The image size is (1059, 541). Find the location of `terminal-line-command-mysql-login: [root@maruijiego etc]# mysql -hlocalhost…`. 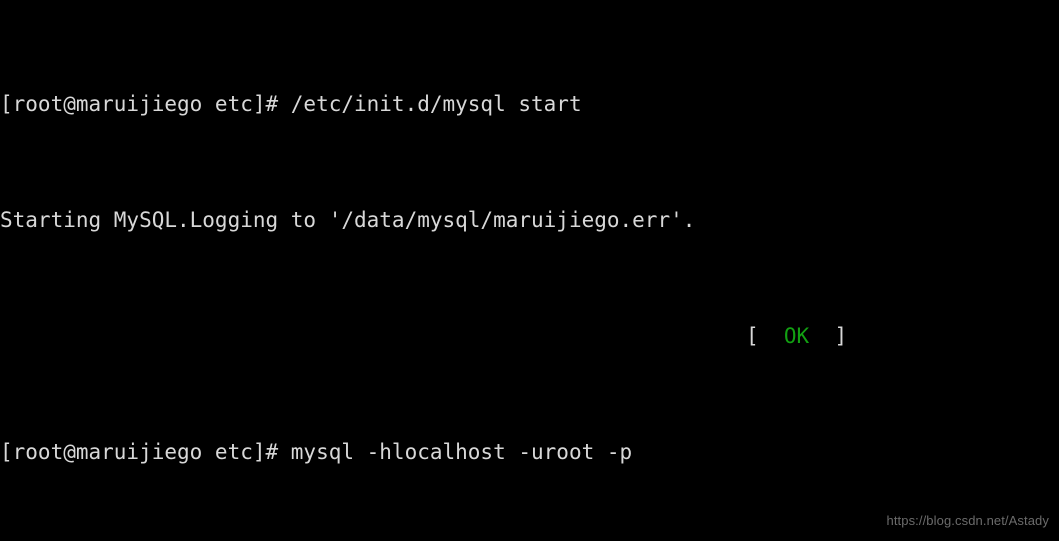

terminal-line-command-mysql-login: [root@maruijiego etc]# mysql -hlocalhost… is located at coordinates (316, 452).